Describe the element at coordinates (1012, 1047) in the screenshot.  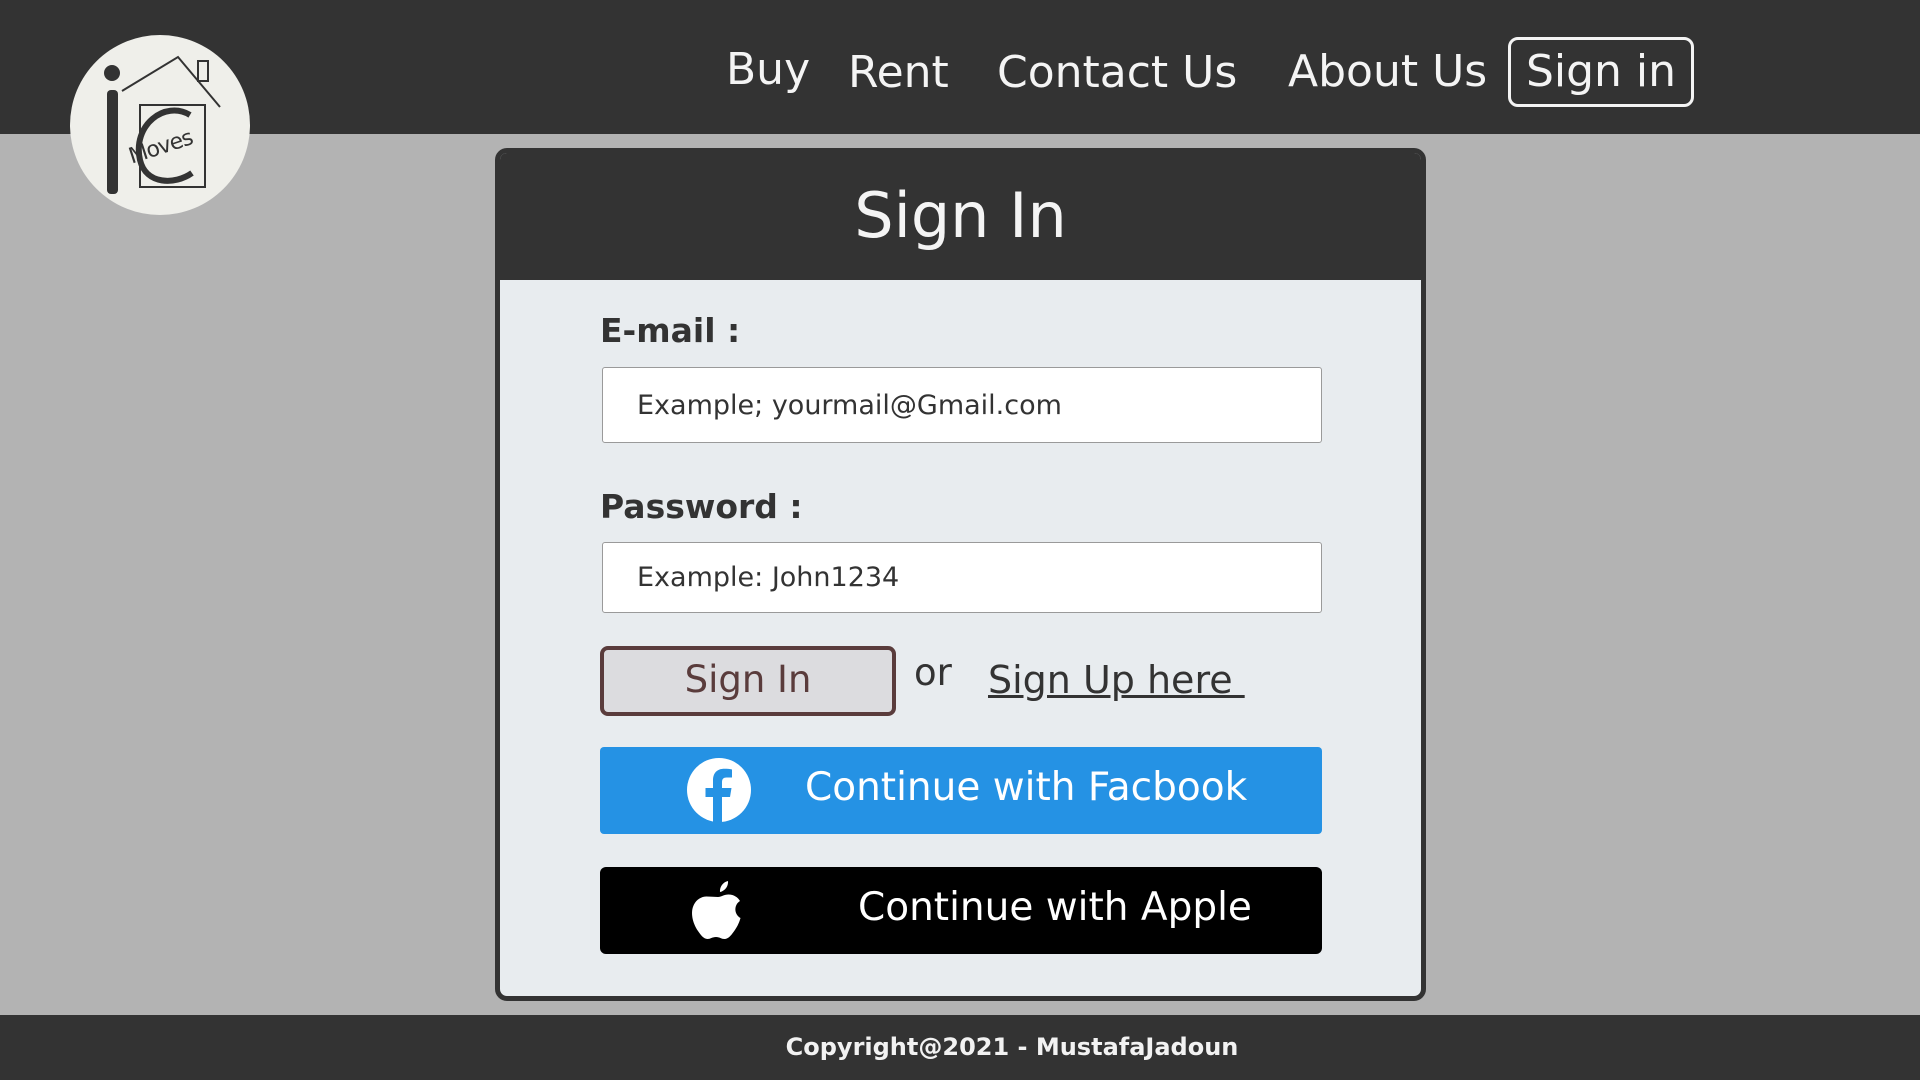
I see `copyright-text: Copyright@2021 - MustafaJadoun` at that location.